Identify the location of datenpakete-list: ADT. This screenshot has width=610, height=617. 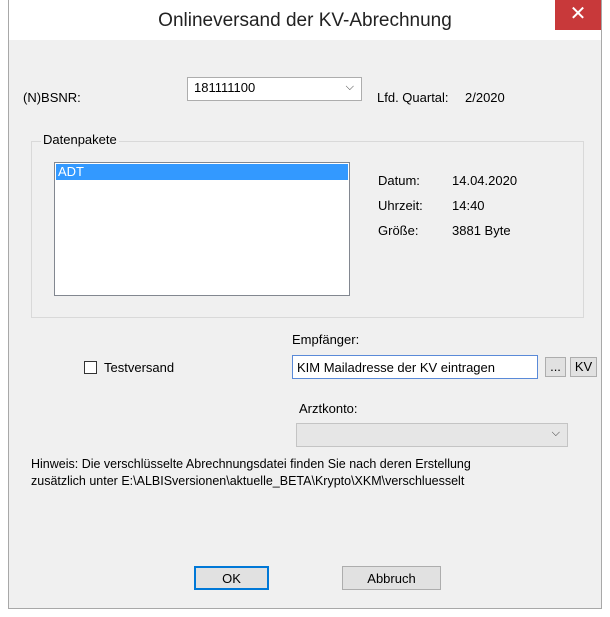
(202, 229).